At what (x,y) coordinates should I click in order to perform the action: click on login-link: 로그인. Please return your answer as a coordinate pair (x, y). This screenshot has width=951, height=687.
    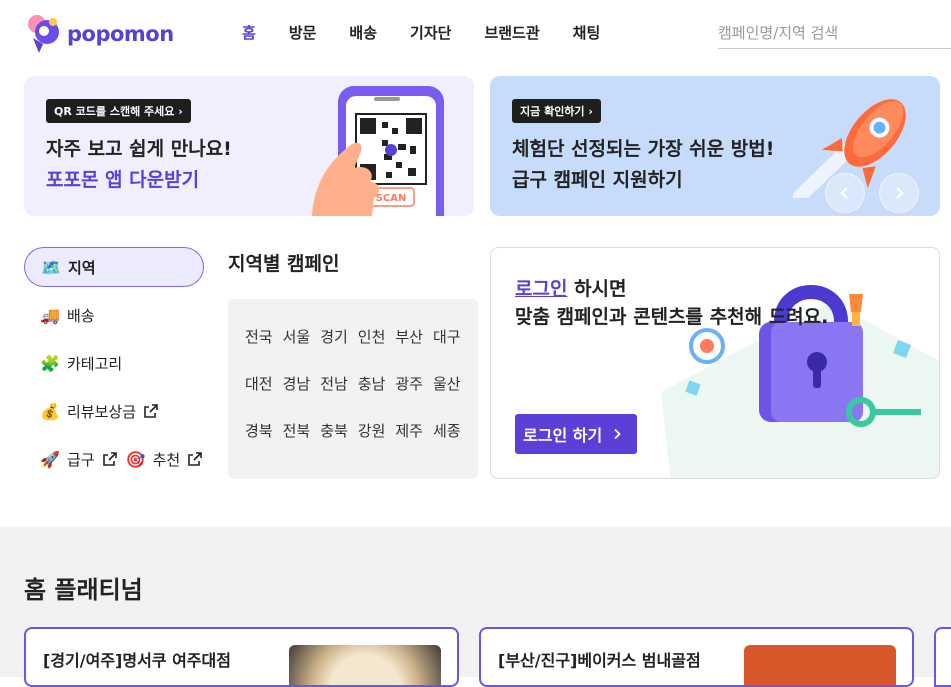
    Looking at the image, I should click on (541, 289).